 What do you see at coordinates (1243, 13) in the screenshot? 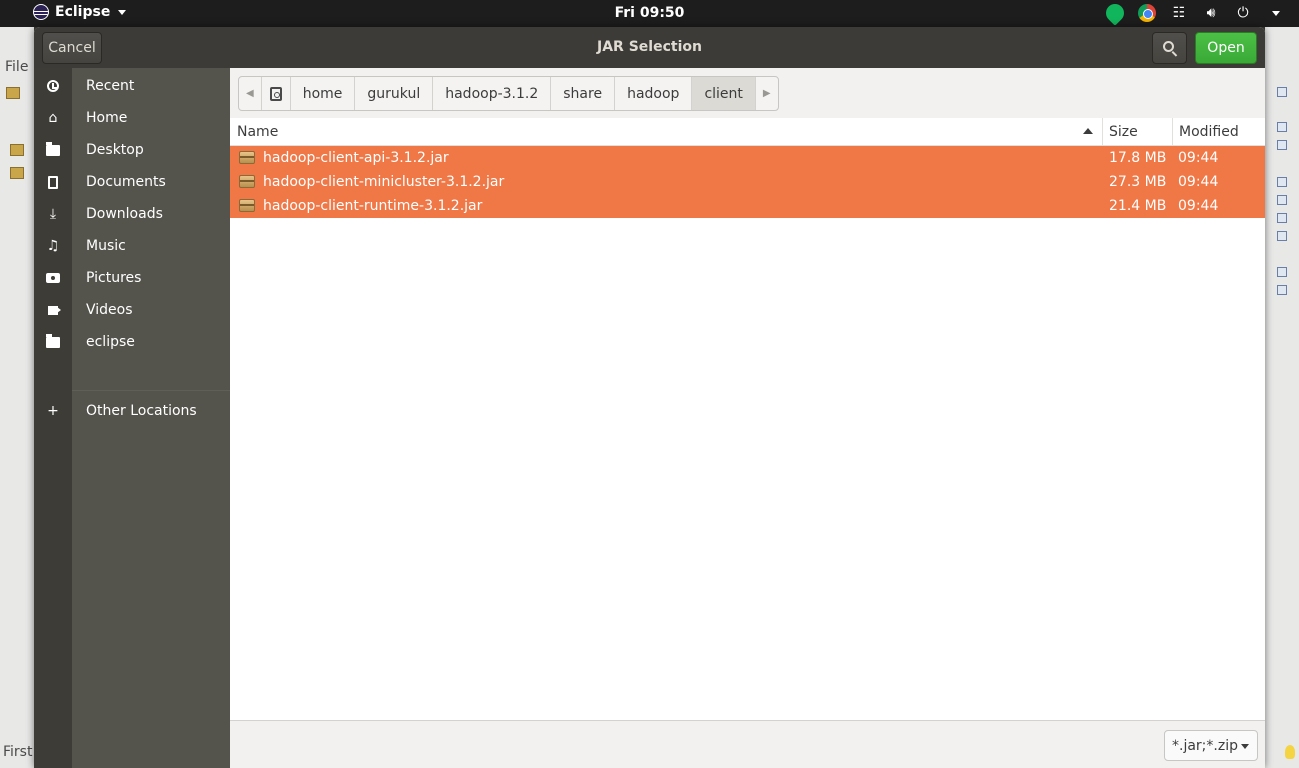
I see `power-icon: ⏻` at bounding box center [1243, 13].